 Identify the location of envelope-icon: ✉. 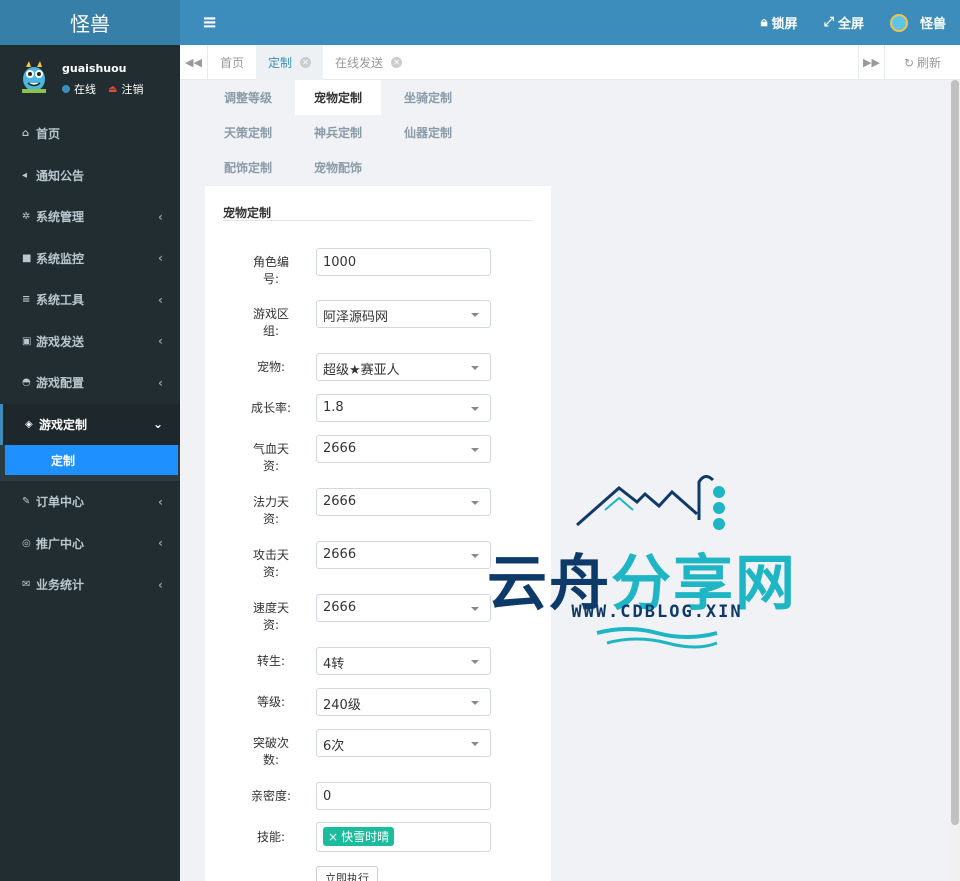
(26, 585).